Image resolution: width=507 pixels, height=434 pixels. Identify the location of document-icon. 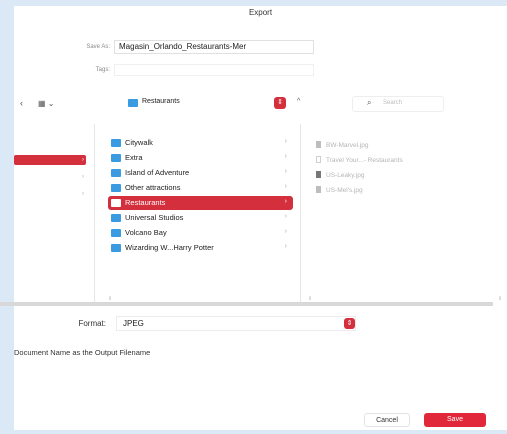
(318, 159).